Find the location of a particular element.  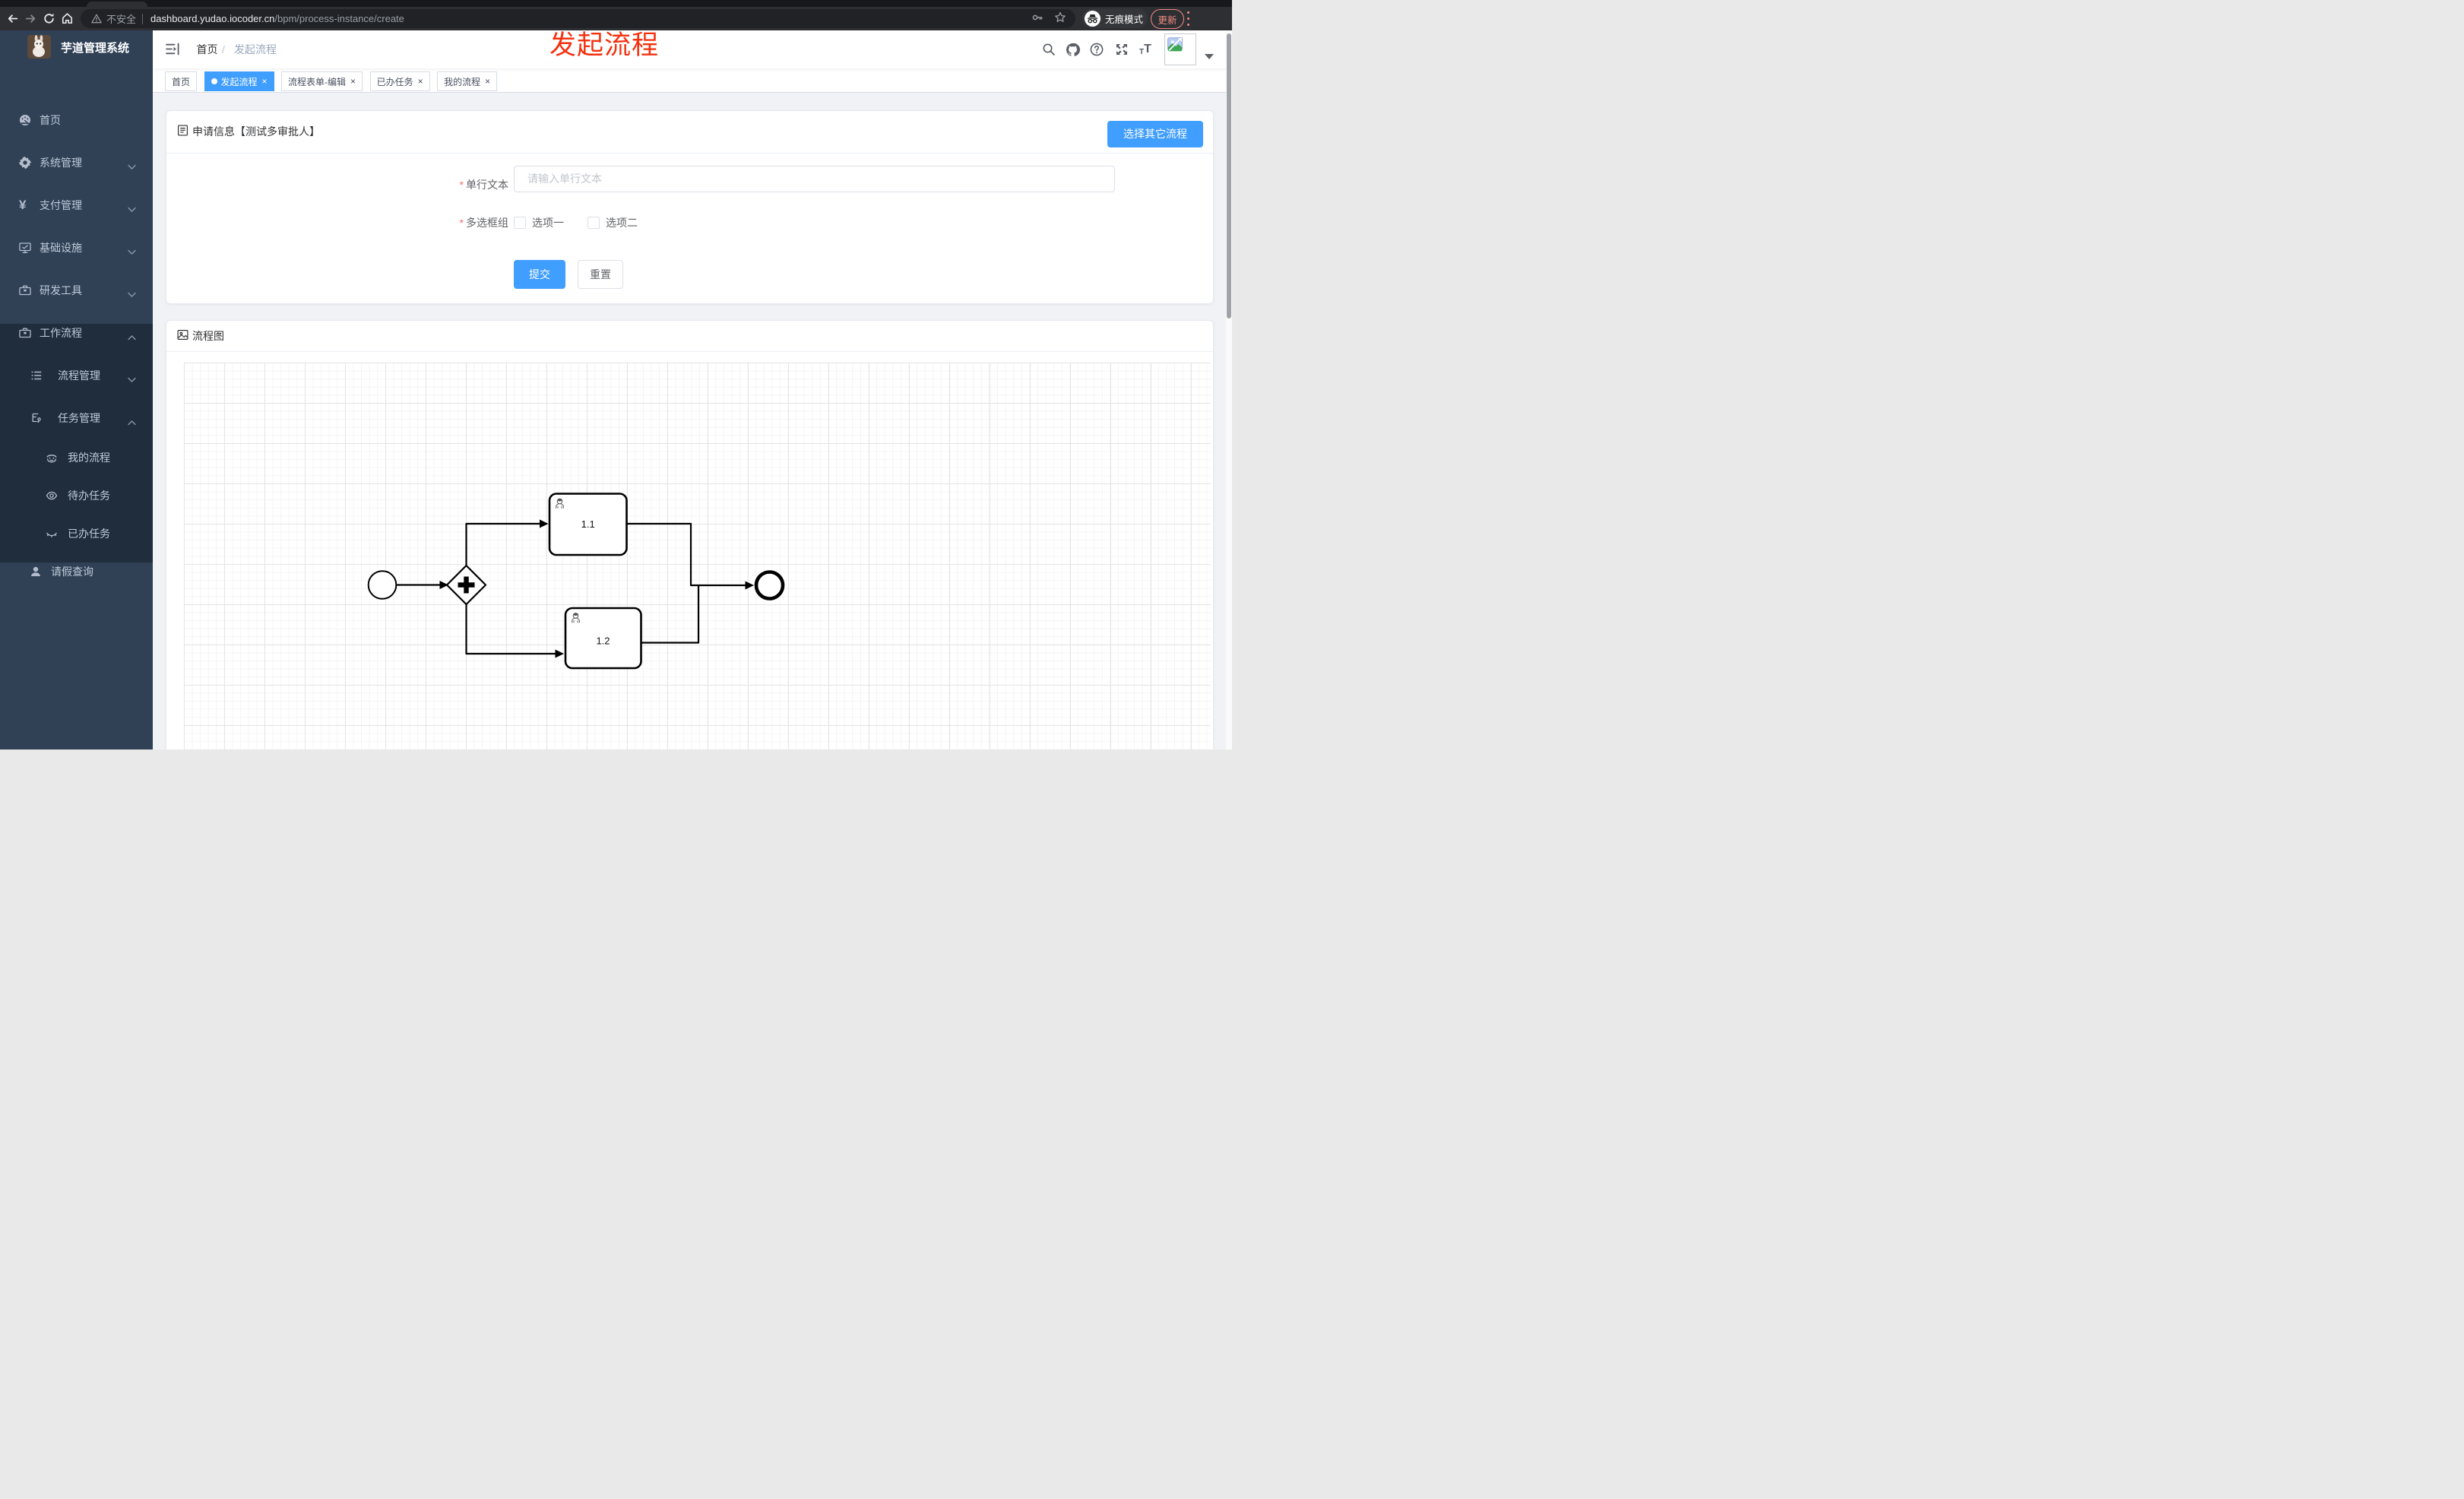

face-icon is located at coordinates (52, 458).